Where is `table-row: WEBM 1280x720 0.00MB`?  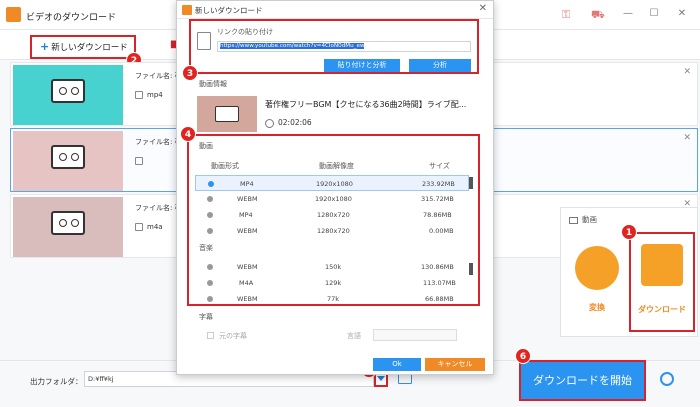 table-row: WEBM 1280x720 0.00MB is located at coordinates (332, 231).